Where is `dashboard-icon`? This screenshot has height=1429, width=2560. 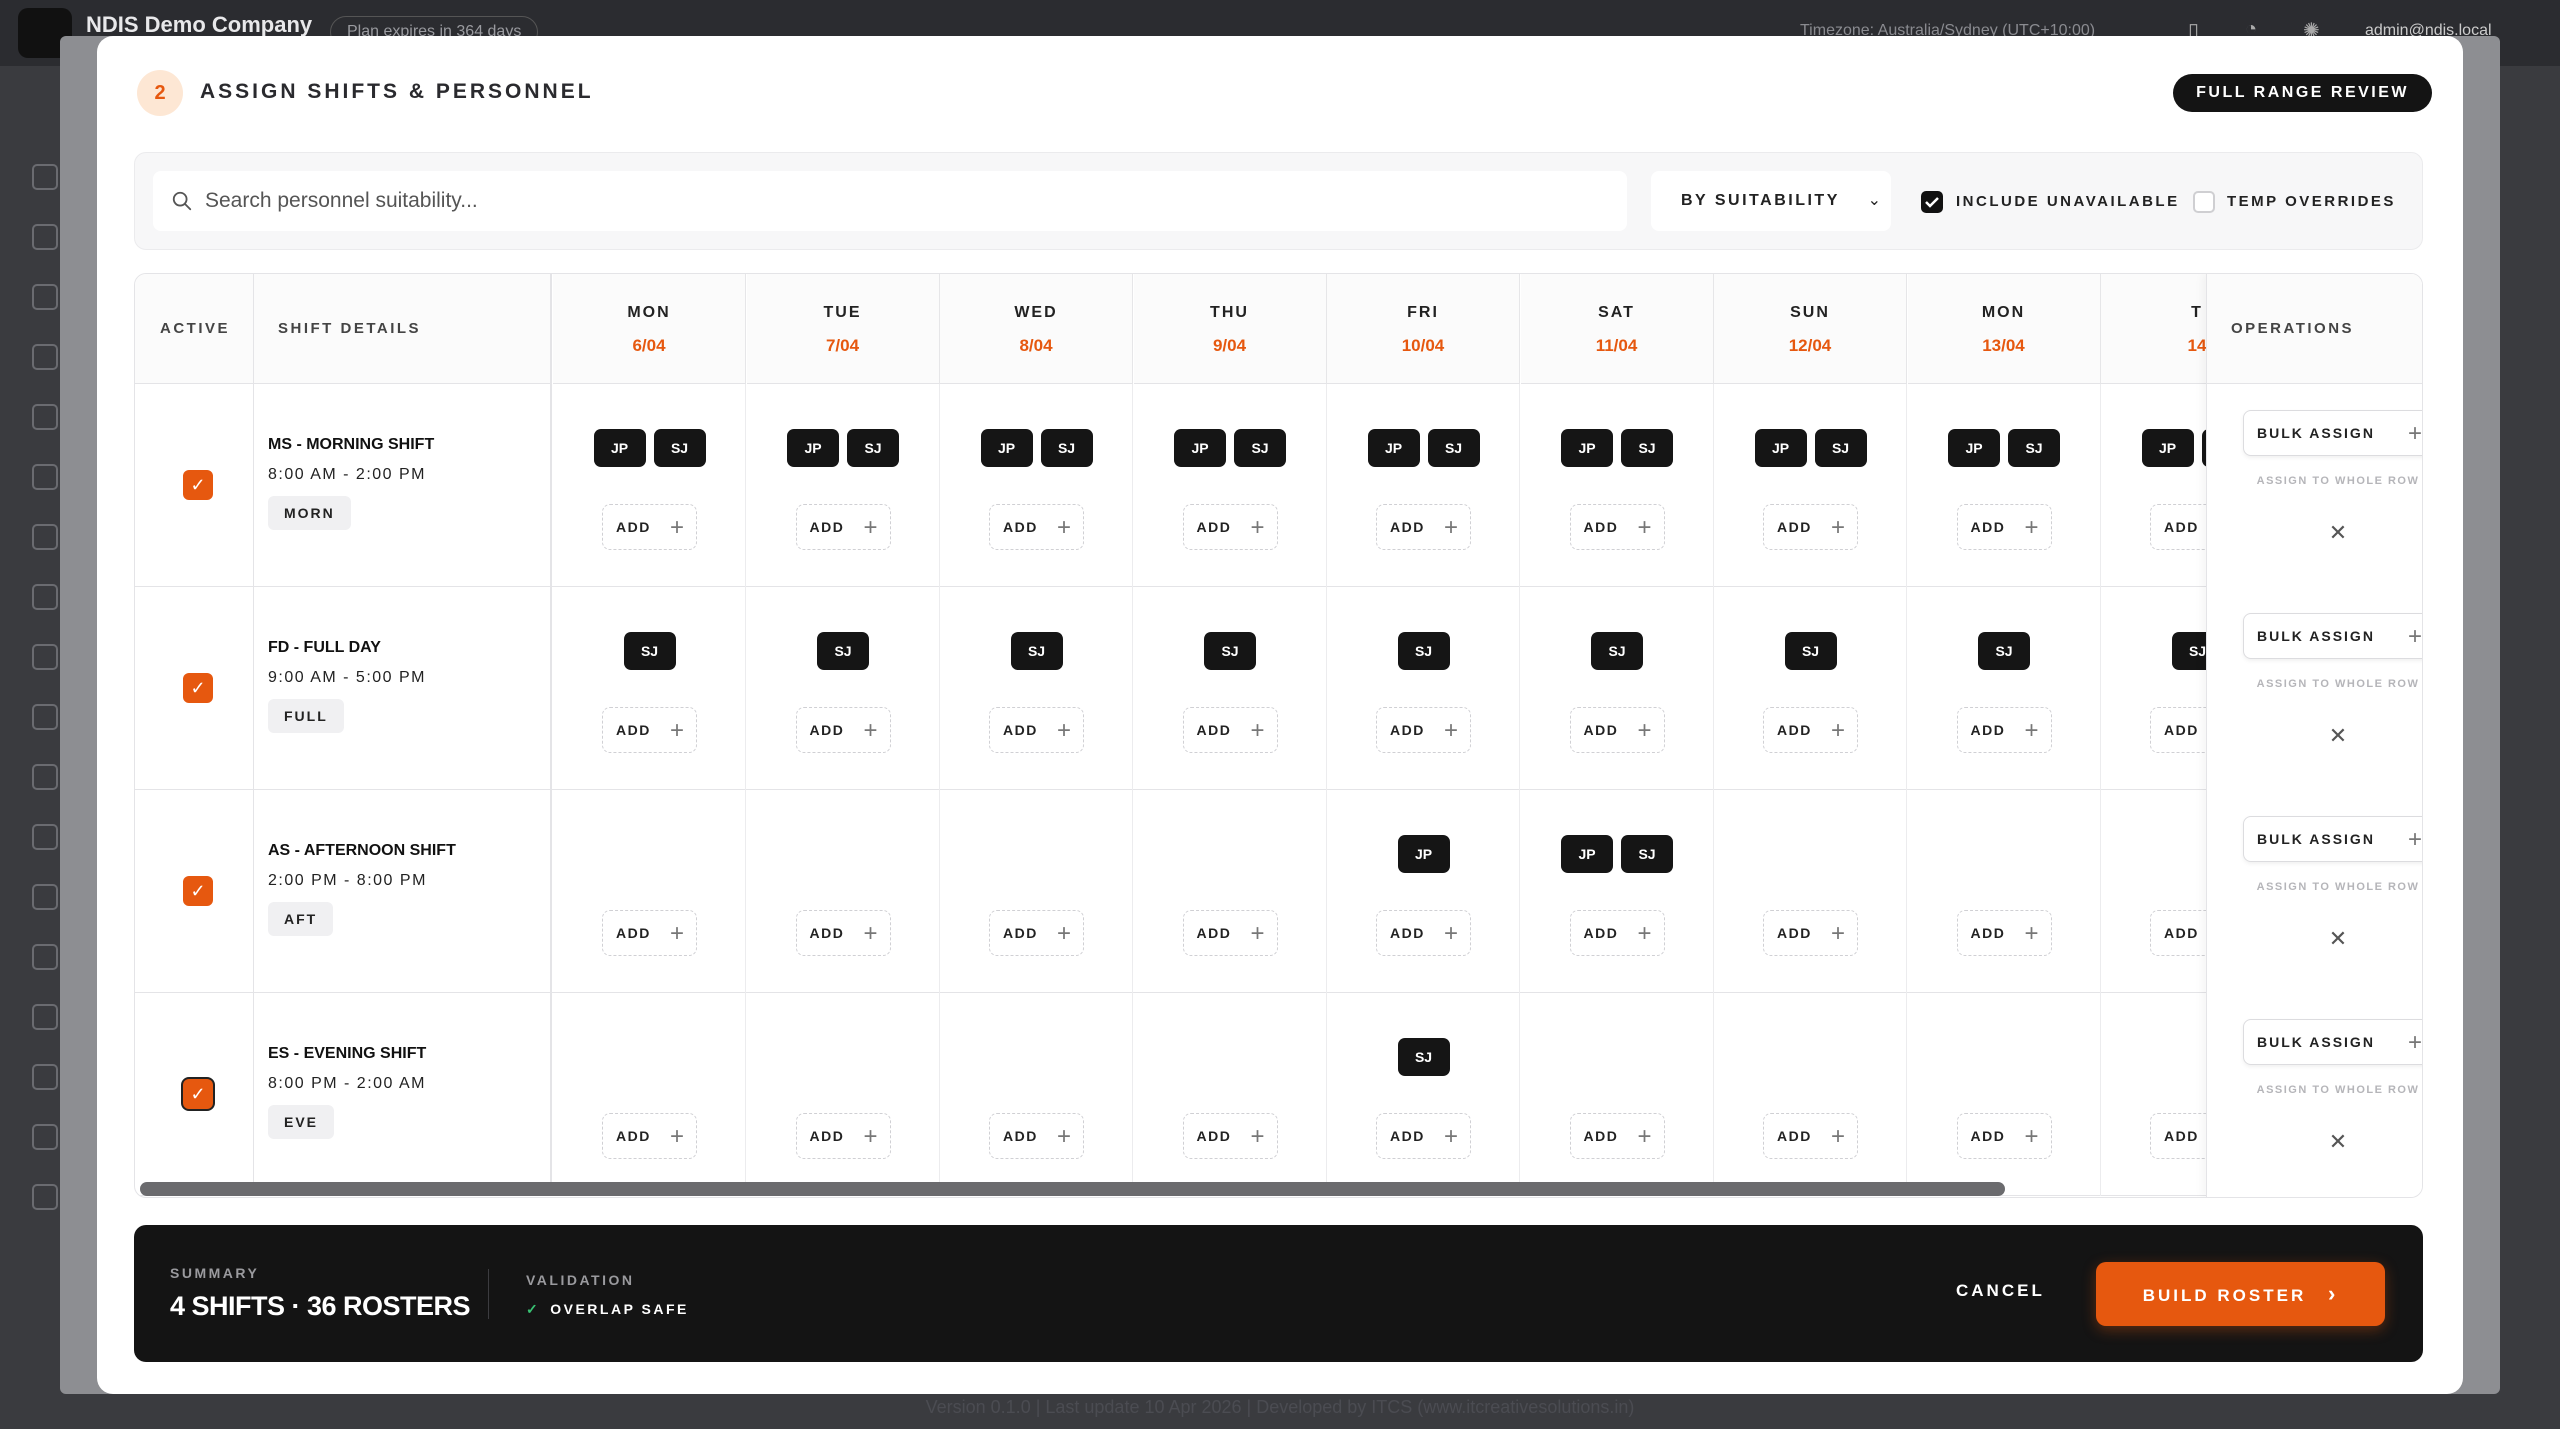
dashboard-icon is located at coordinates (45, 177).